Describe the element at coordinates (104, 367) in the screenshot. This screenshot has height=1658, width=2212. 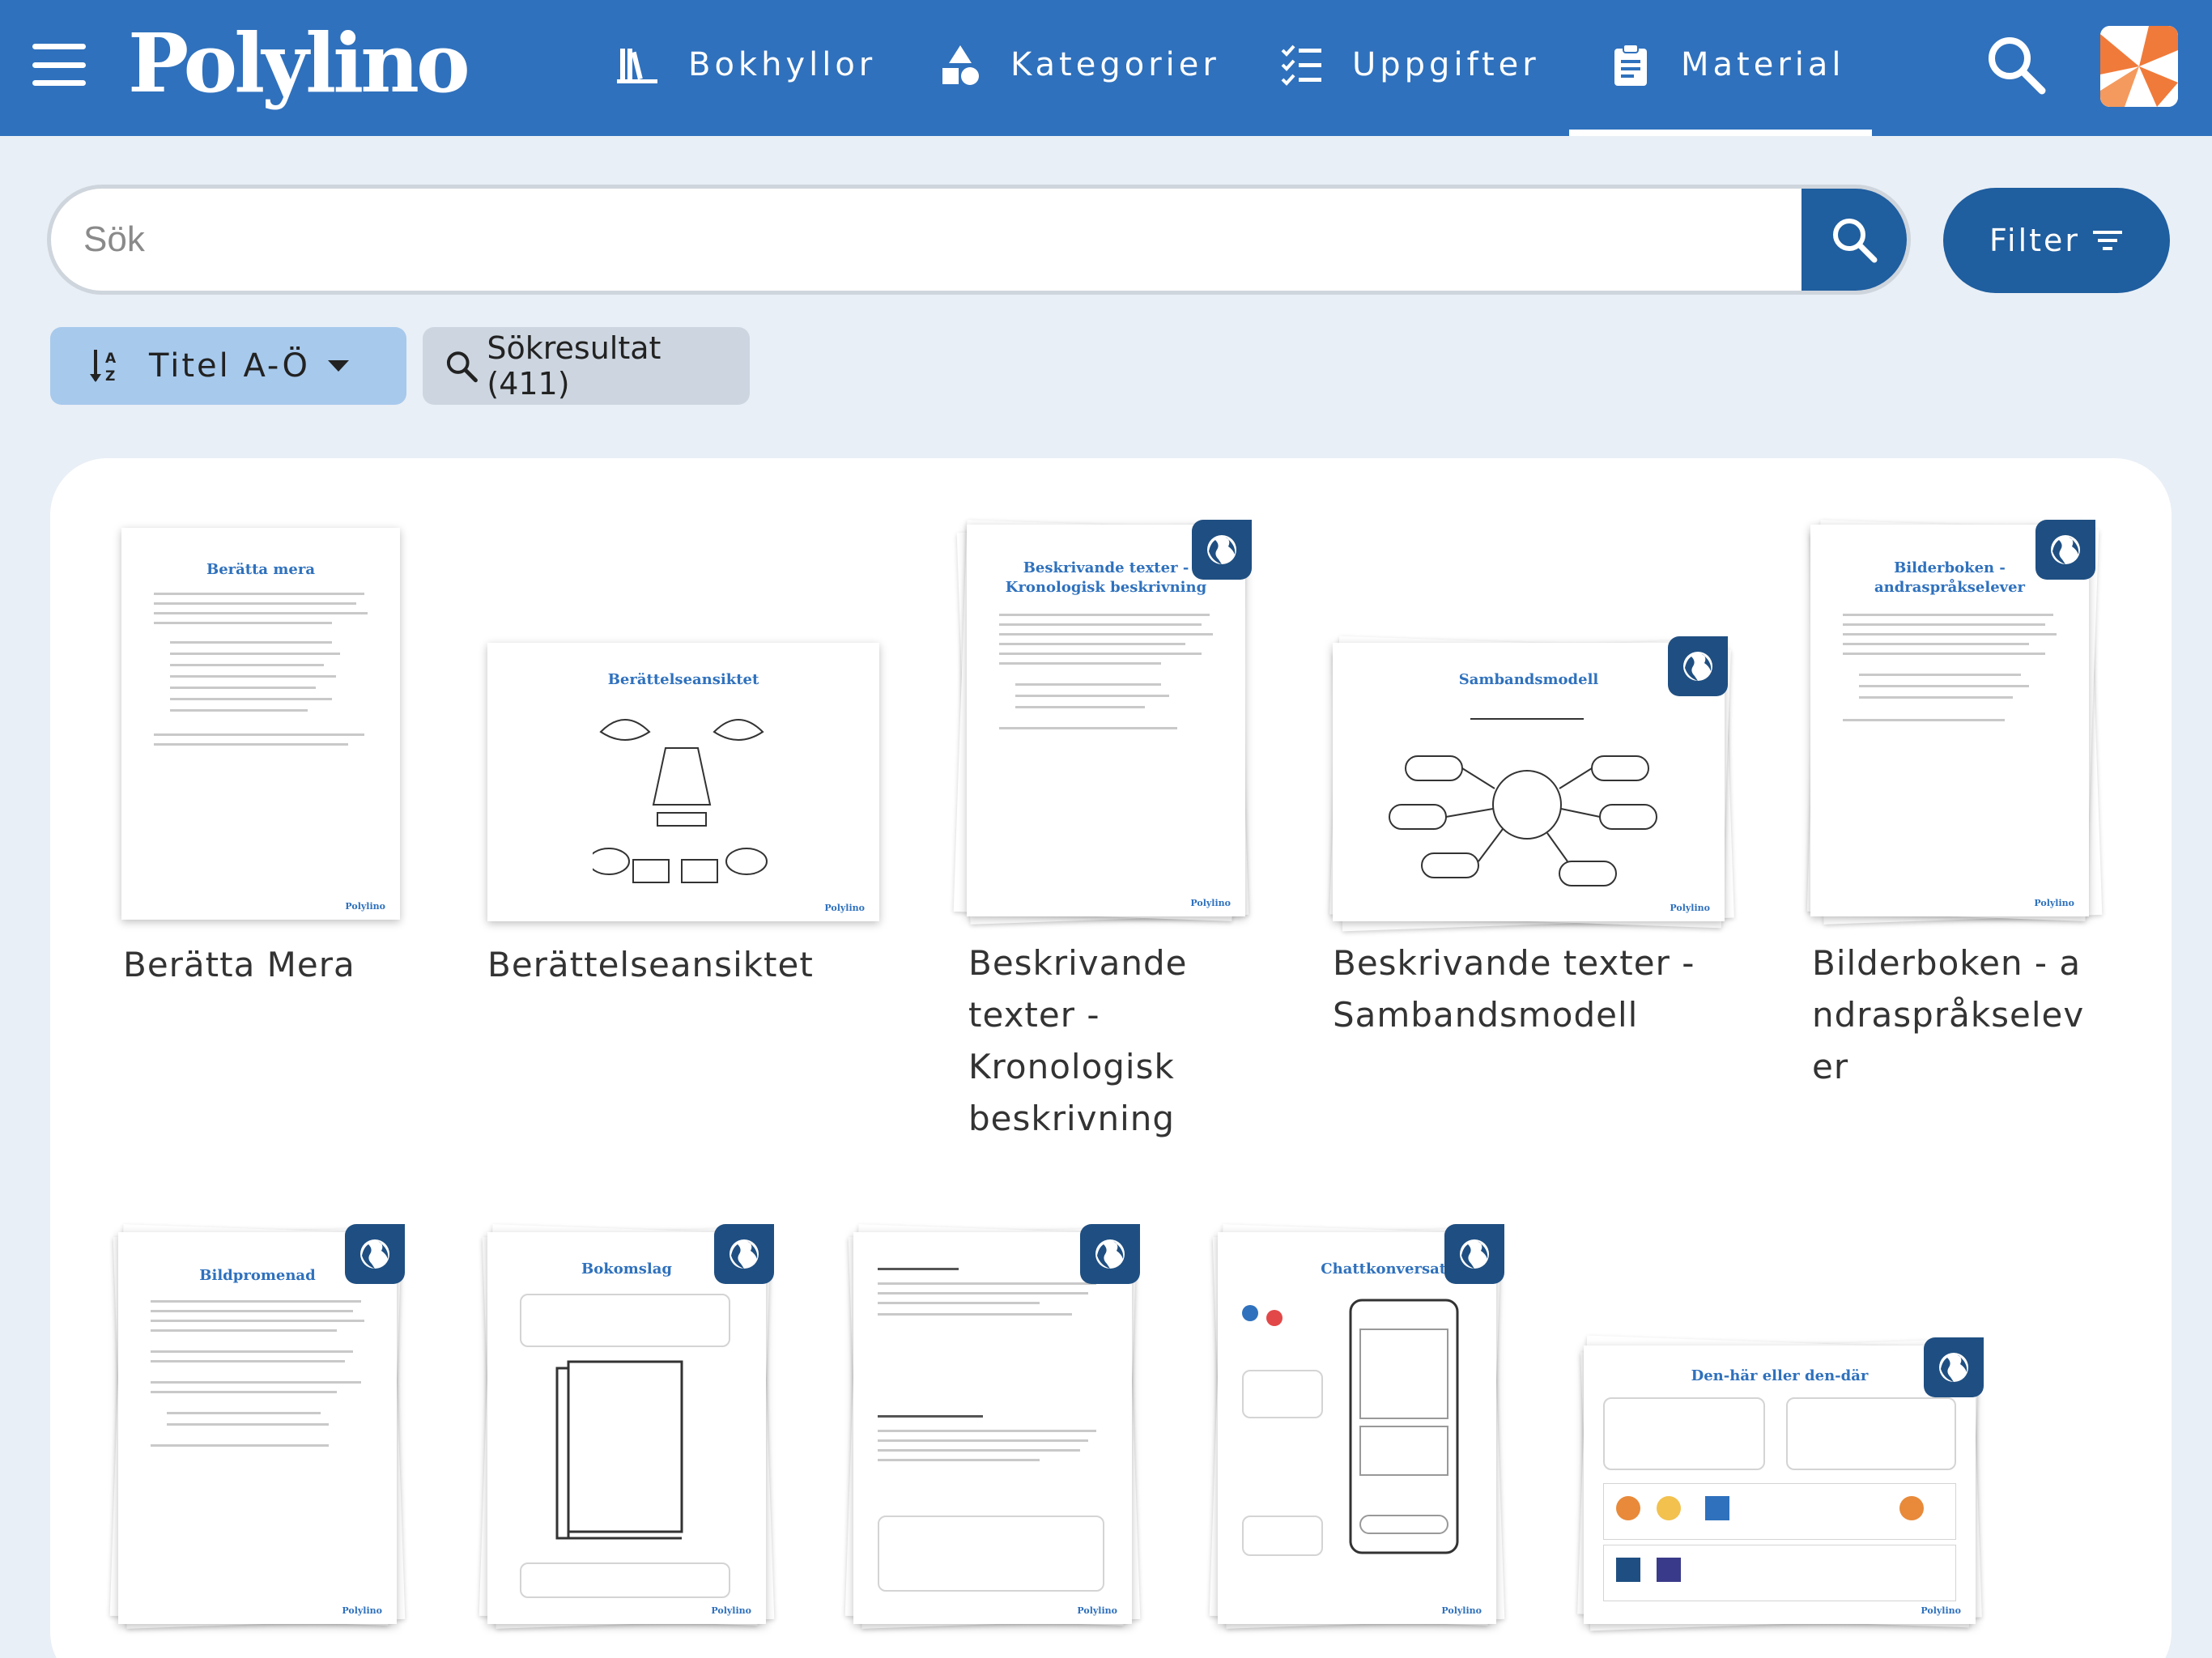
I see `sort-az-icon: AZ` at that location.